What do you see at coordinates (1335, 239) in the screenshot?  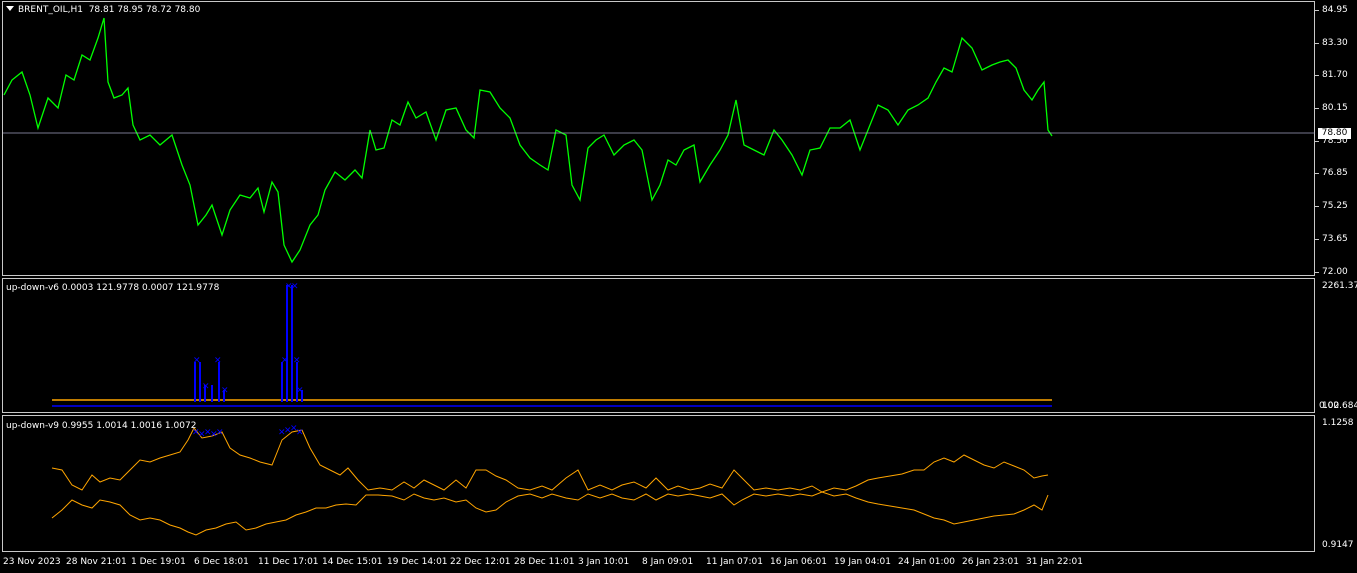 I see `price-scale-label: 73.65` at bounding box center [1335, 239].